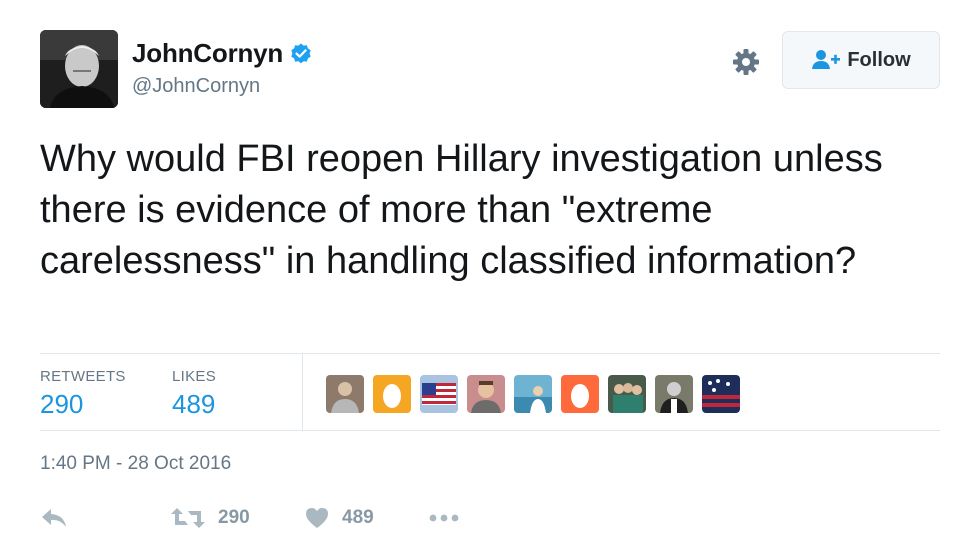  I want to click on user-identity: JohnCornyn @JohnCornyn, so click(222, 68).